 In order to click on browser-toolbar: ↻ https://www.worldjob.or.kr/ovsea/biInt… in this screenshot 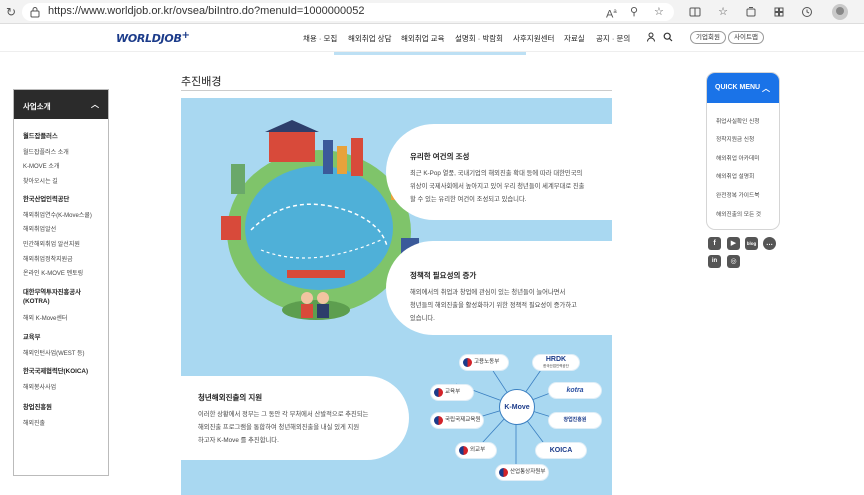, I will do `click(432, 12)`.